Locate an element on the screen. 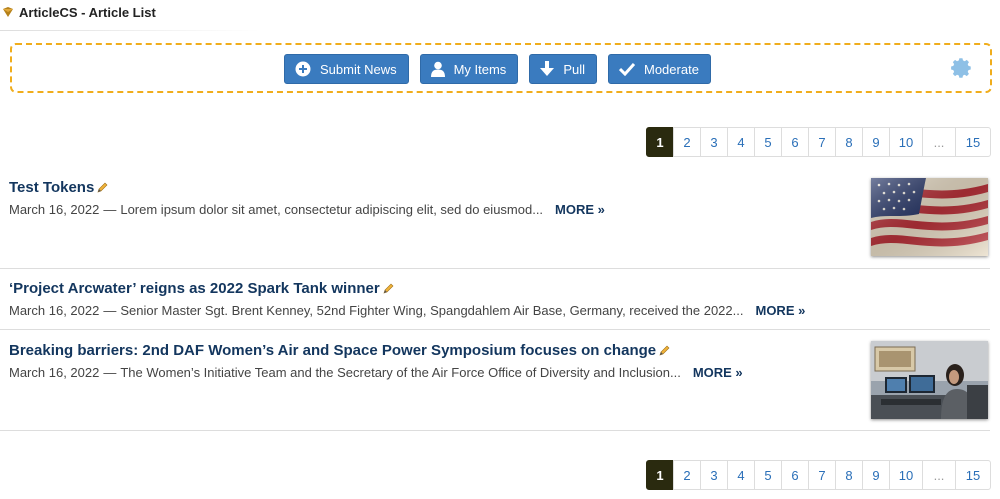 The image size is (1000, 499). moderate-button: Moderate is located at coordinates (659, 69).